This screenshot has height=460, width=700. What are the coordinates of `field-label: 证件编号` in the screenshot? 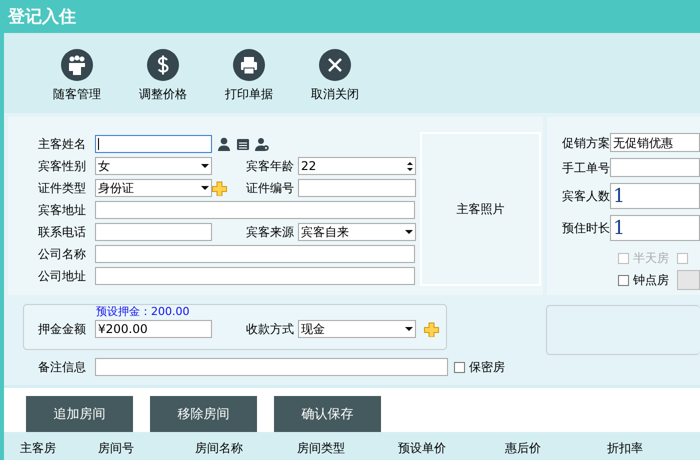 It's located at (270, 188).